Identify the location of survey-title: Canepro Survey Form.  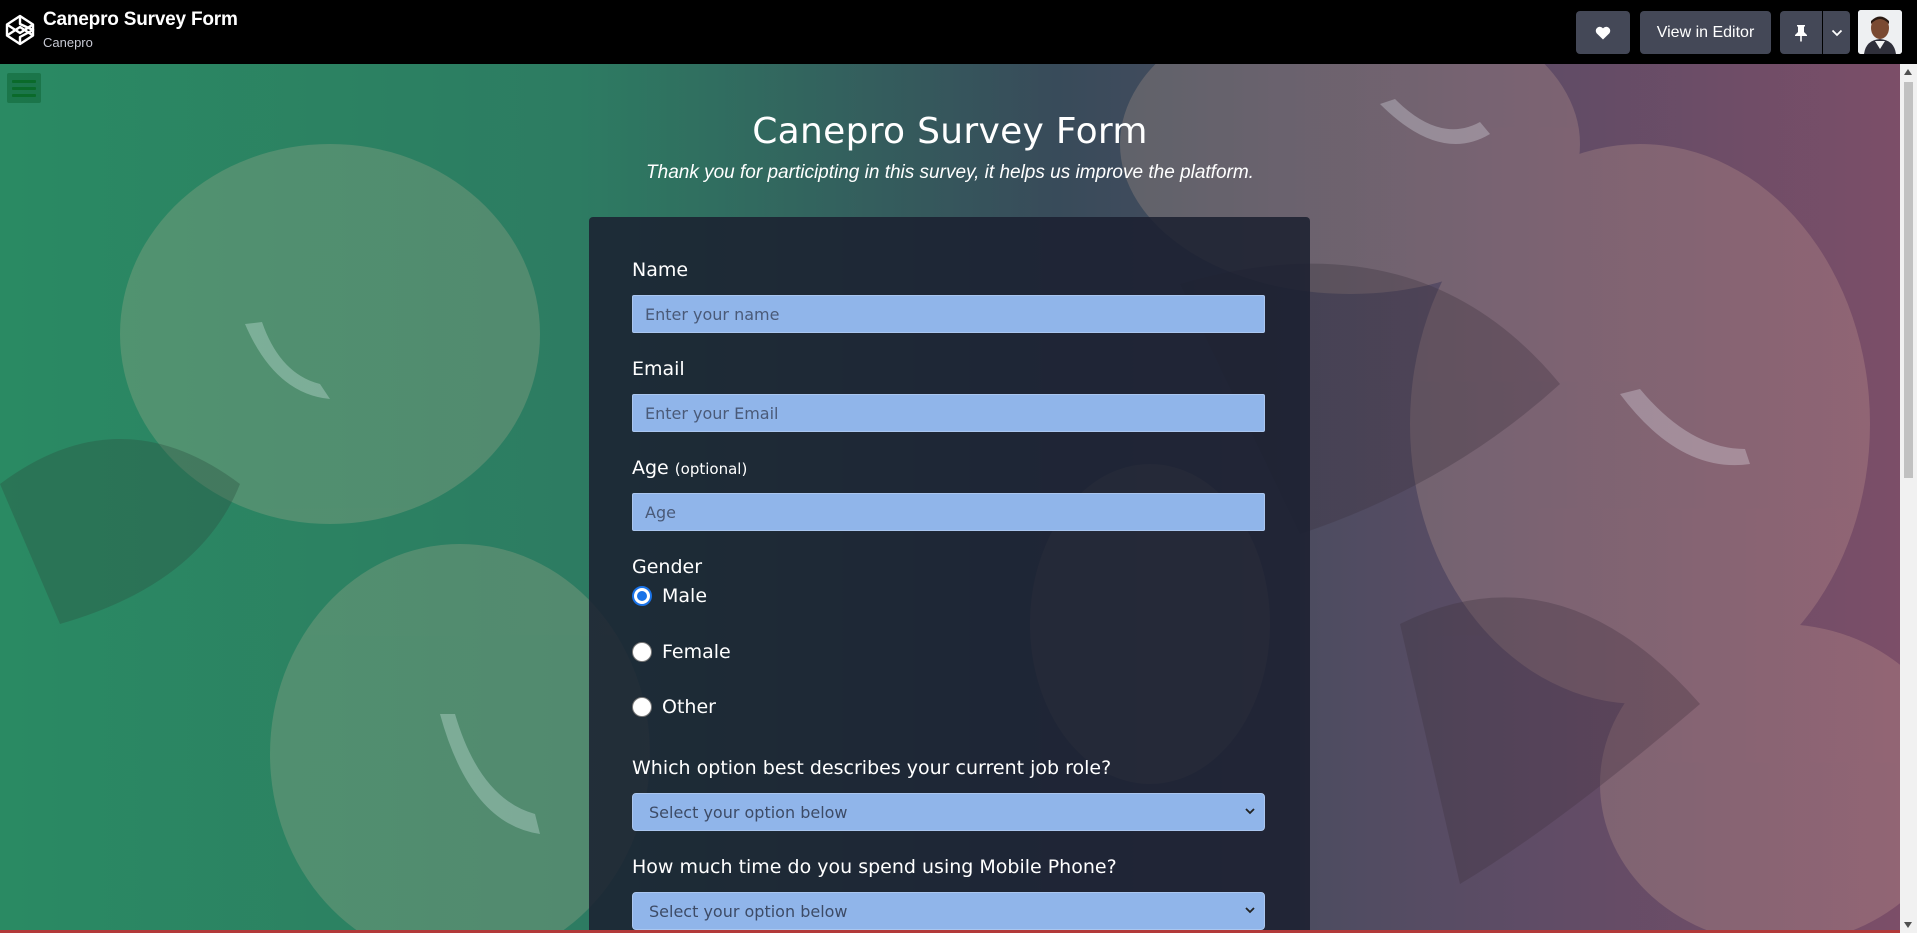
(950, 131).